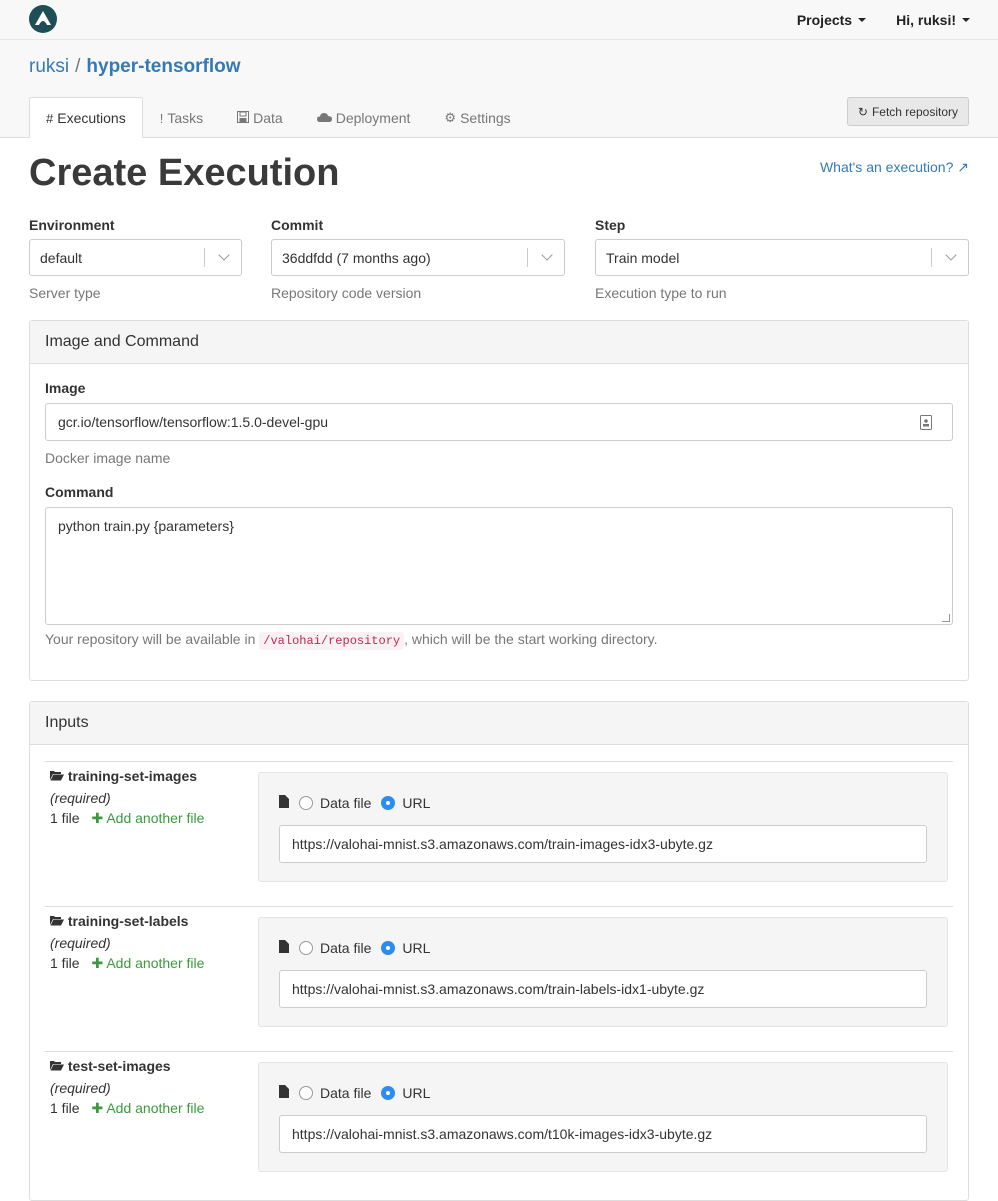 The image size is (998, 1201). What do you see at coordinates (43, 19) in the screenshot?
I see `valohai-logo-icon` at bounding box center [43, 19].